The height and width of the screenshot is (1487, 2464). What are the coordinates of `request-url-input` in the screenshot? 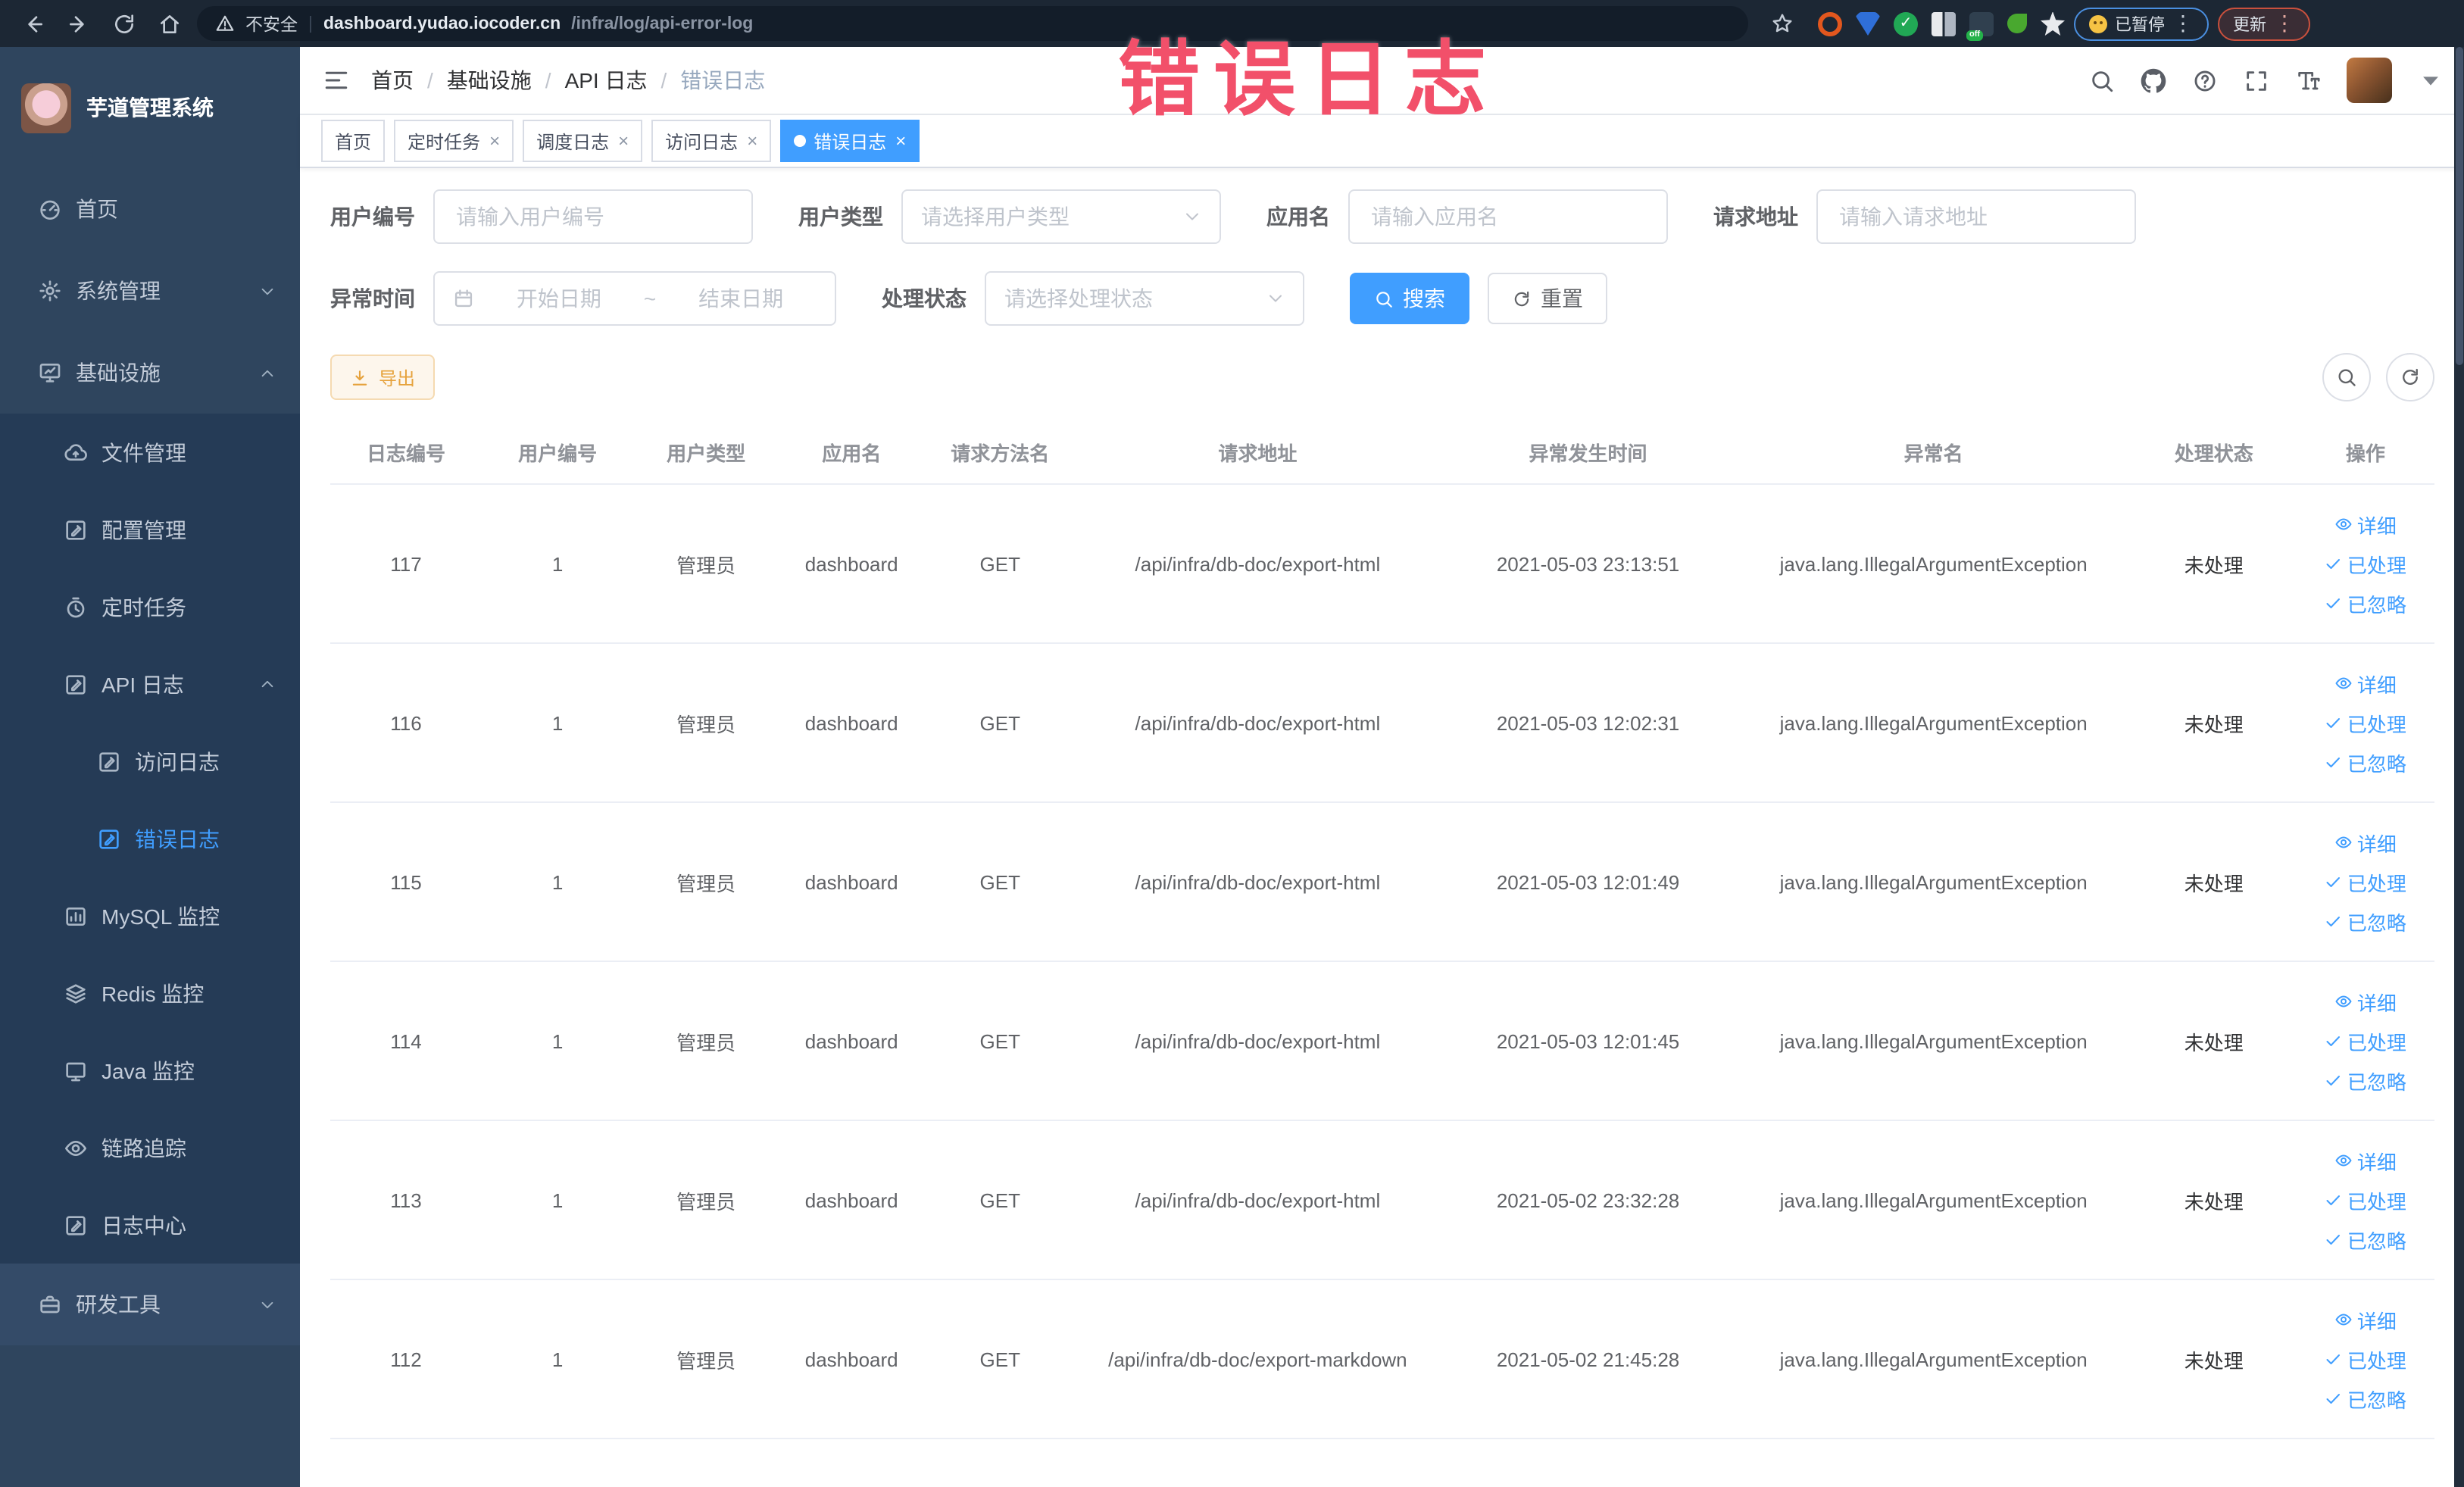 It's located at (1976, 216).